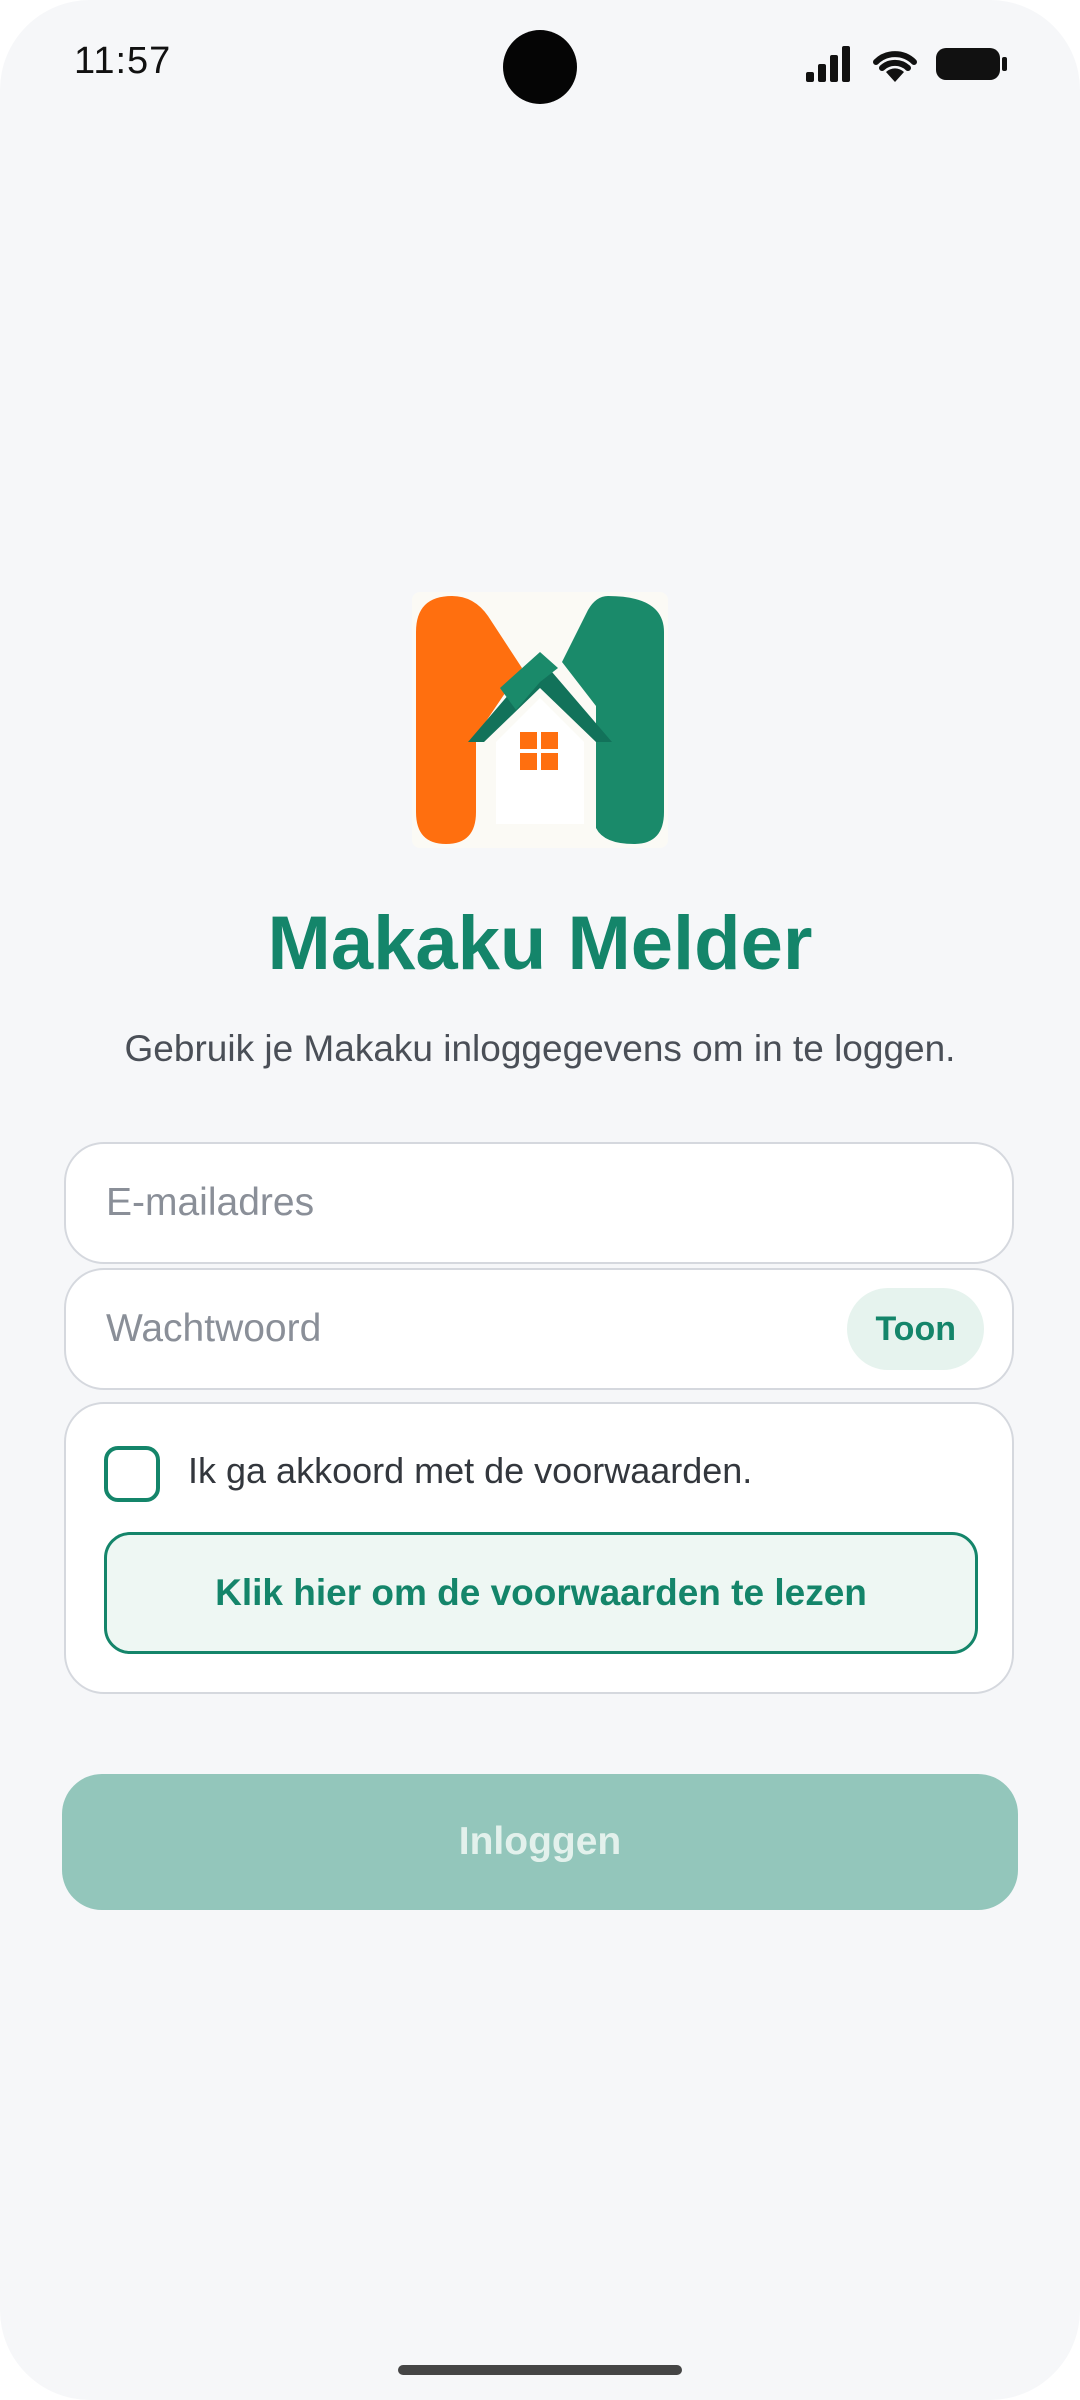 Image resolution: width=1080 pixels, height=2400 pixels. What do you see at coordinates (476, 1329) in the screenshot?
I see `password-input` at bounding box center [476, 1329].